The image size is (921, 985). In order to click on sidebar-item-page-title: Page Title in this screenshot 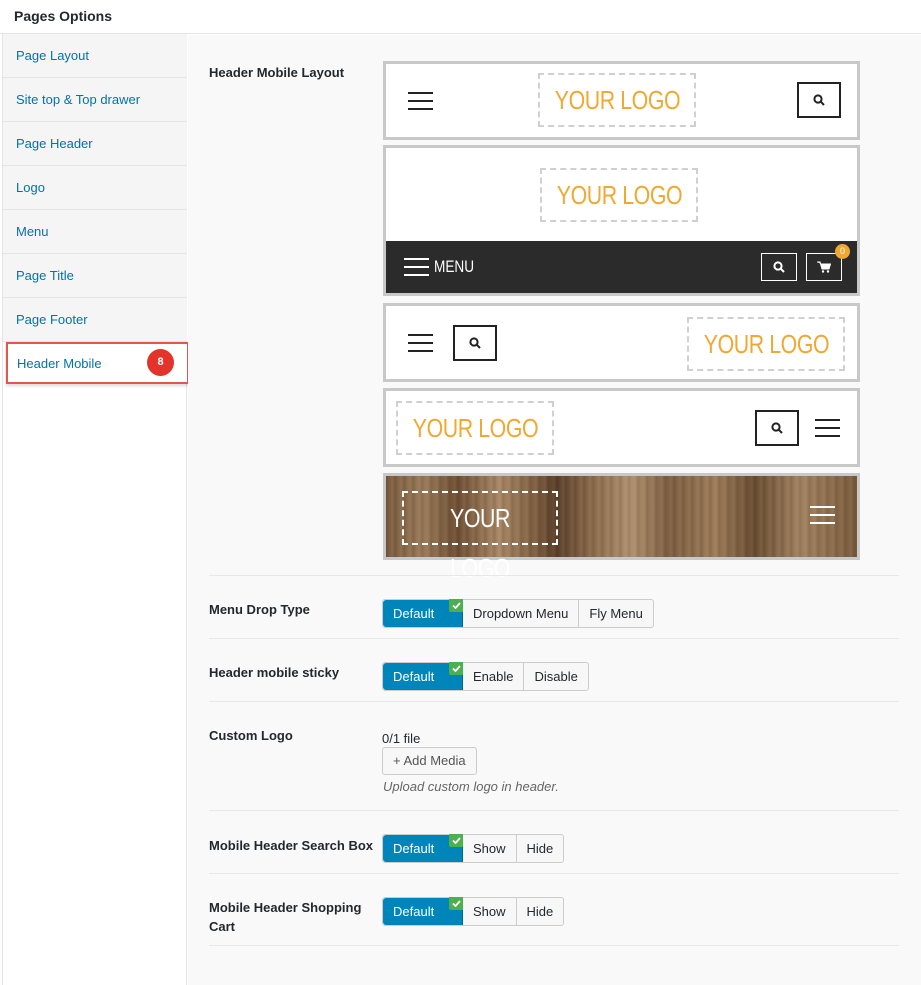, I will do `click(95, 276)`.